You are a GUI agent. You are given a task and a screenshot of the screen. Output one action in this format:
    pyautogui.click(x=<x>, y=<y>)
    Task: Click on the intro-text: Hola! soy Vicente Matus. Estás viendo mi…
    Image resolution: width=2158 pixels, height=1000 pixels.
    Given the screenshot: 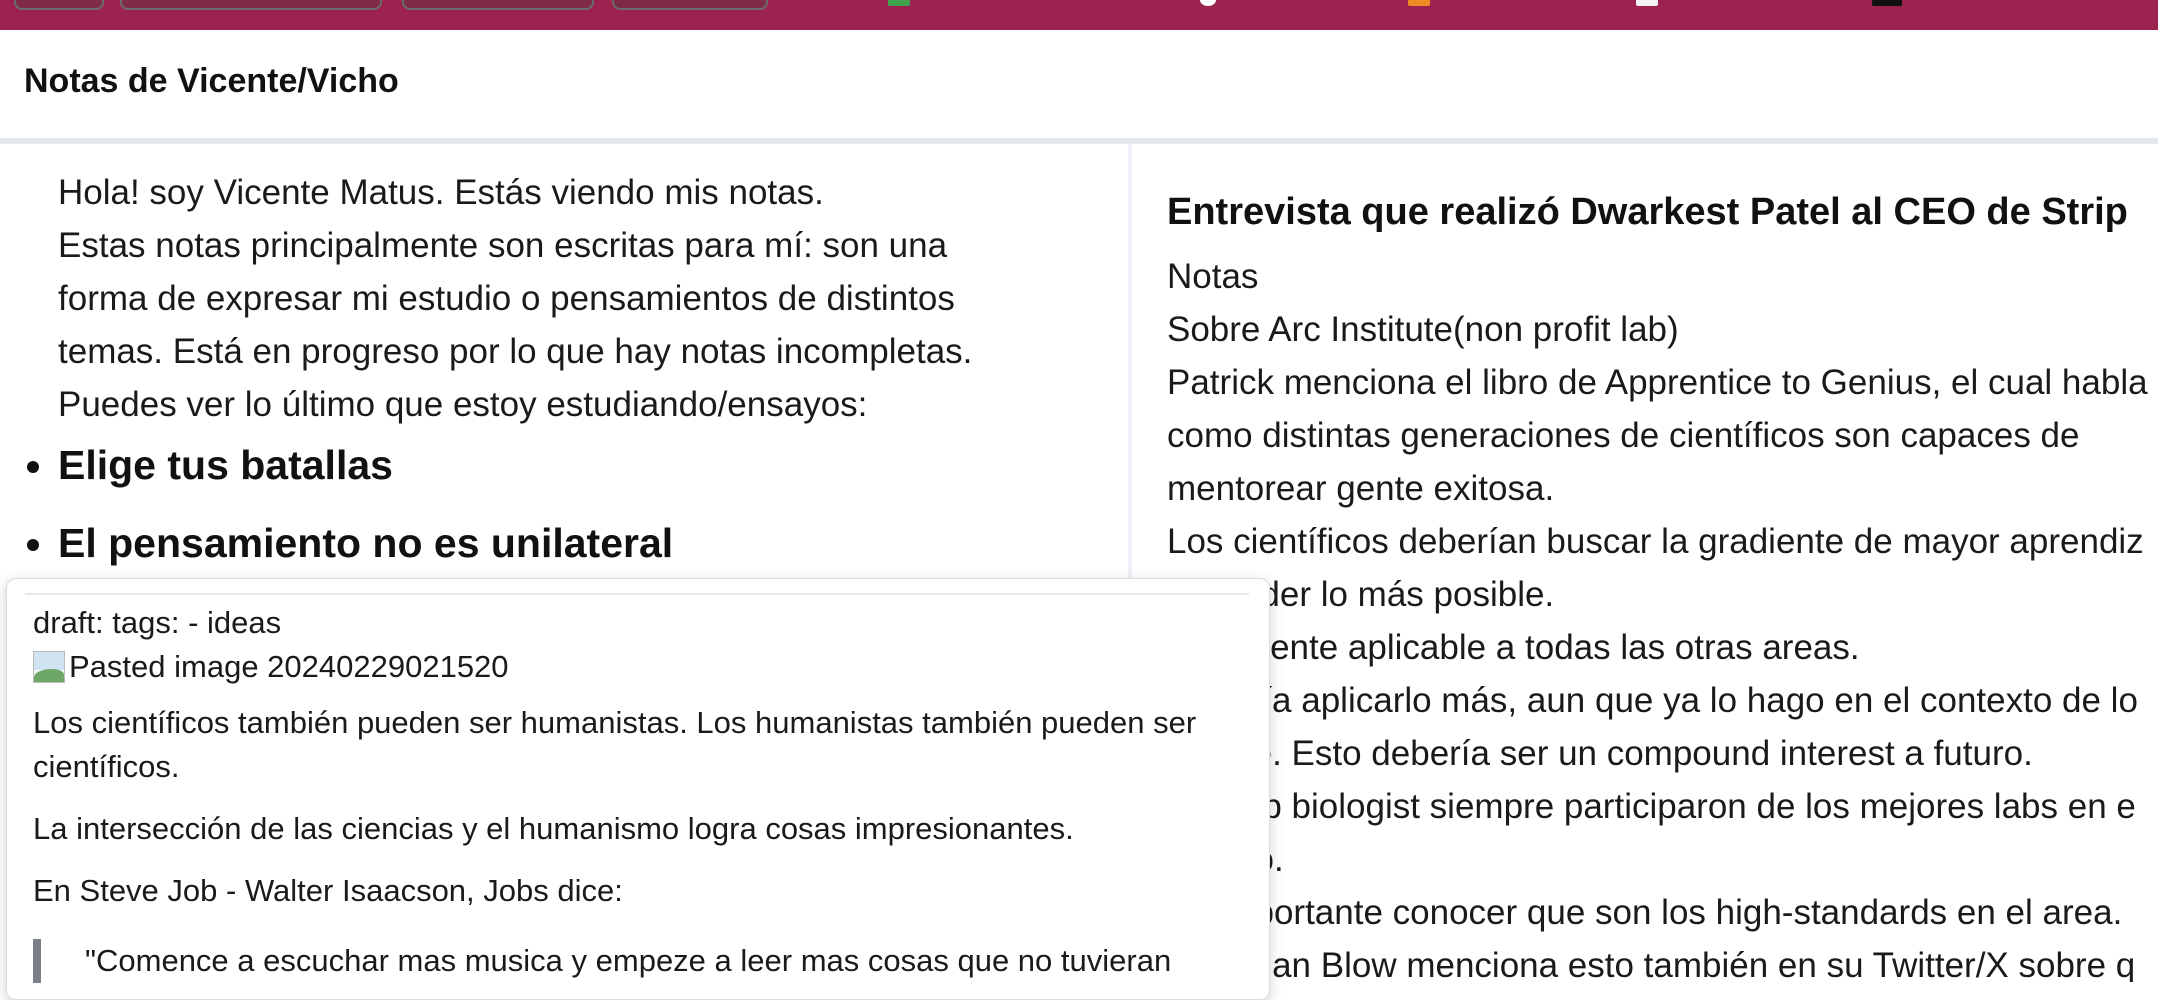 What is the action you would take?
    pyautogui.click(x=558, y=298)
    